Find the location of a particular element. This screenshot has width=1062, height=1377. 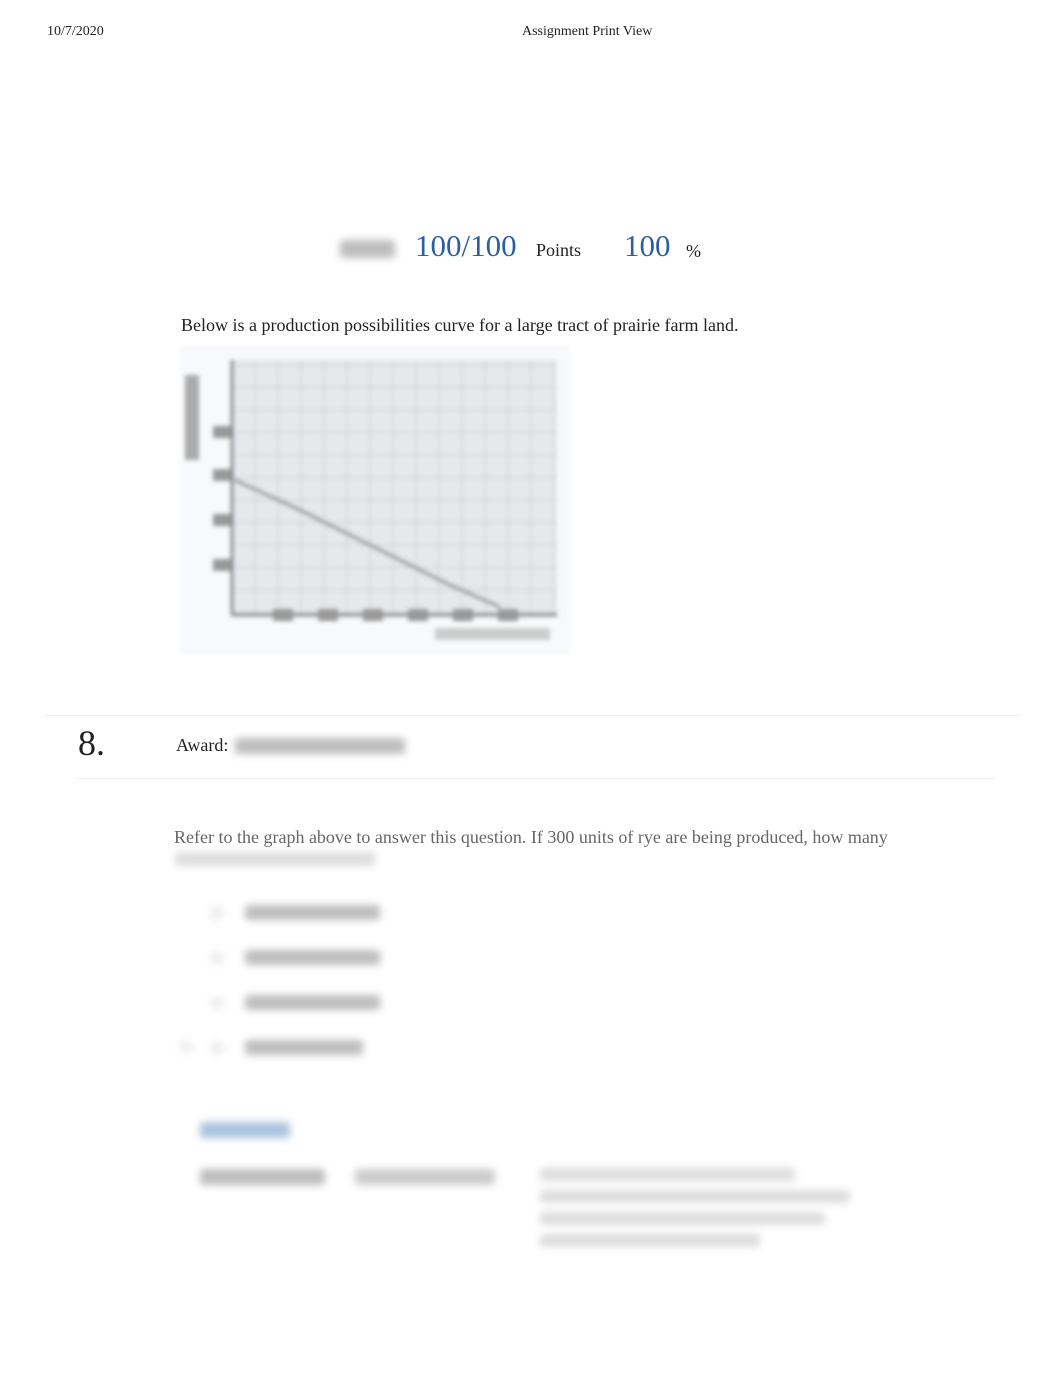

x-axis-title-blurred is located at coordinates (492, 634).